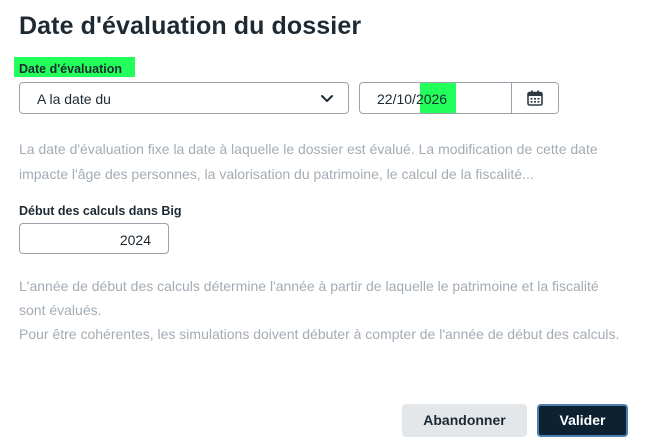 The width and height of the screenshot is (645, 447). Describe the element at coordinates (327, 98) in the screenshot. I see `chevron-down-icon` at that location.